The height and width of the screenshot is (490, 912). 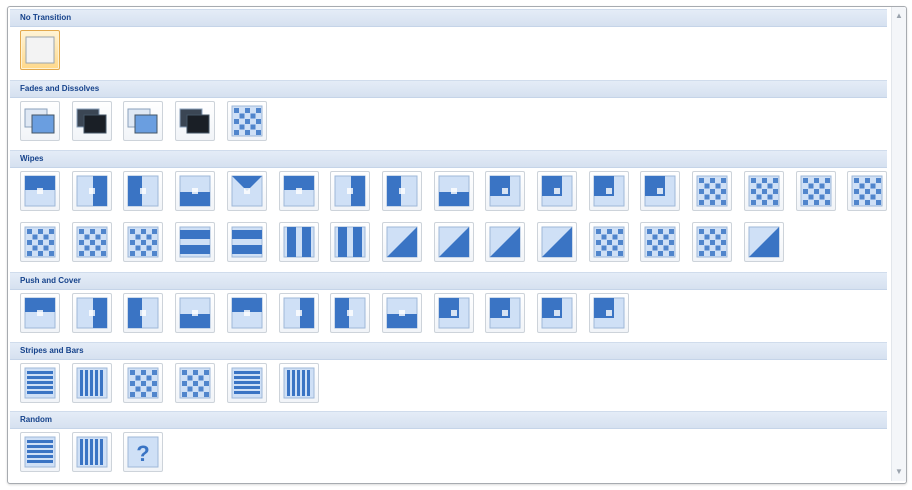 I want to click on scroll-up-arrow-icon: ▲, so click(x=899, y=16).